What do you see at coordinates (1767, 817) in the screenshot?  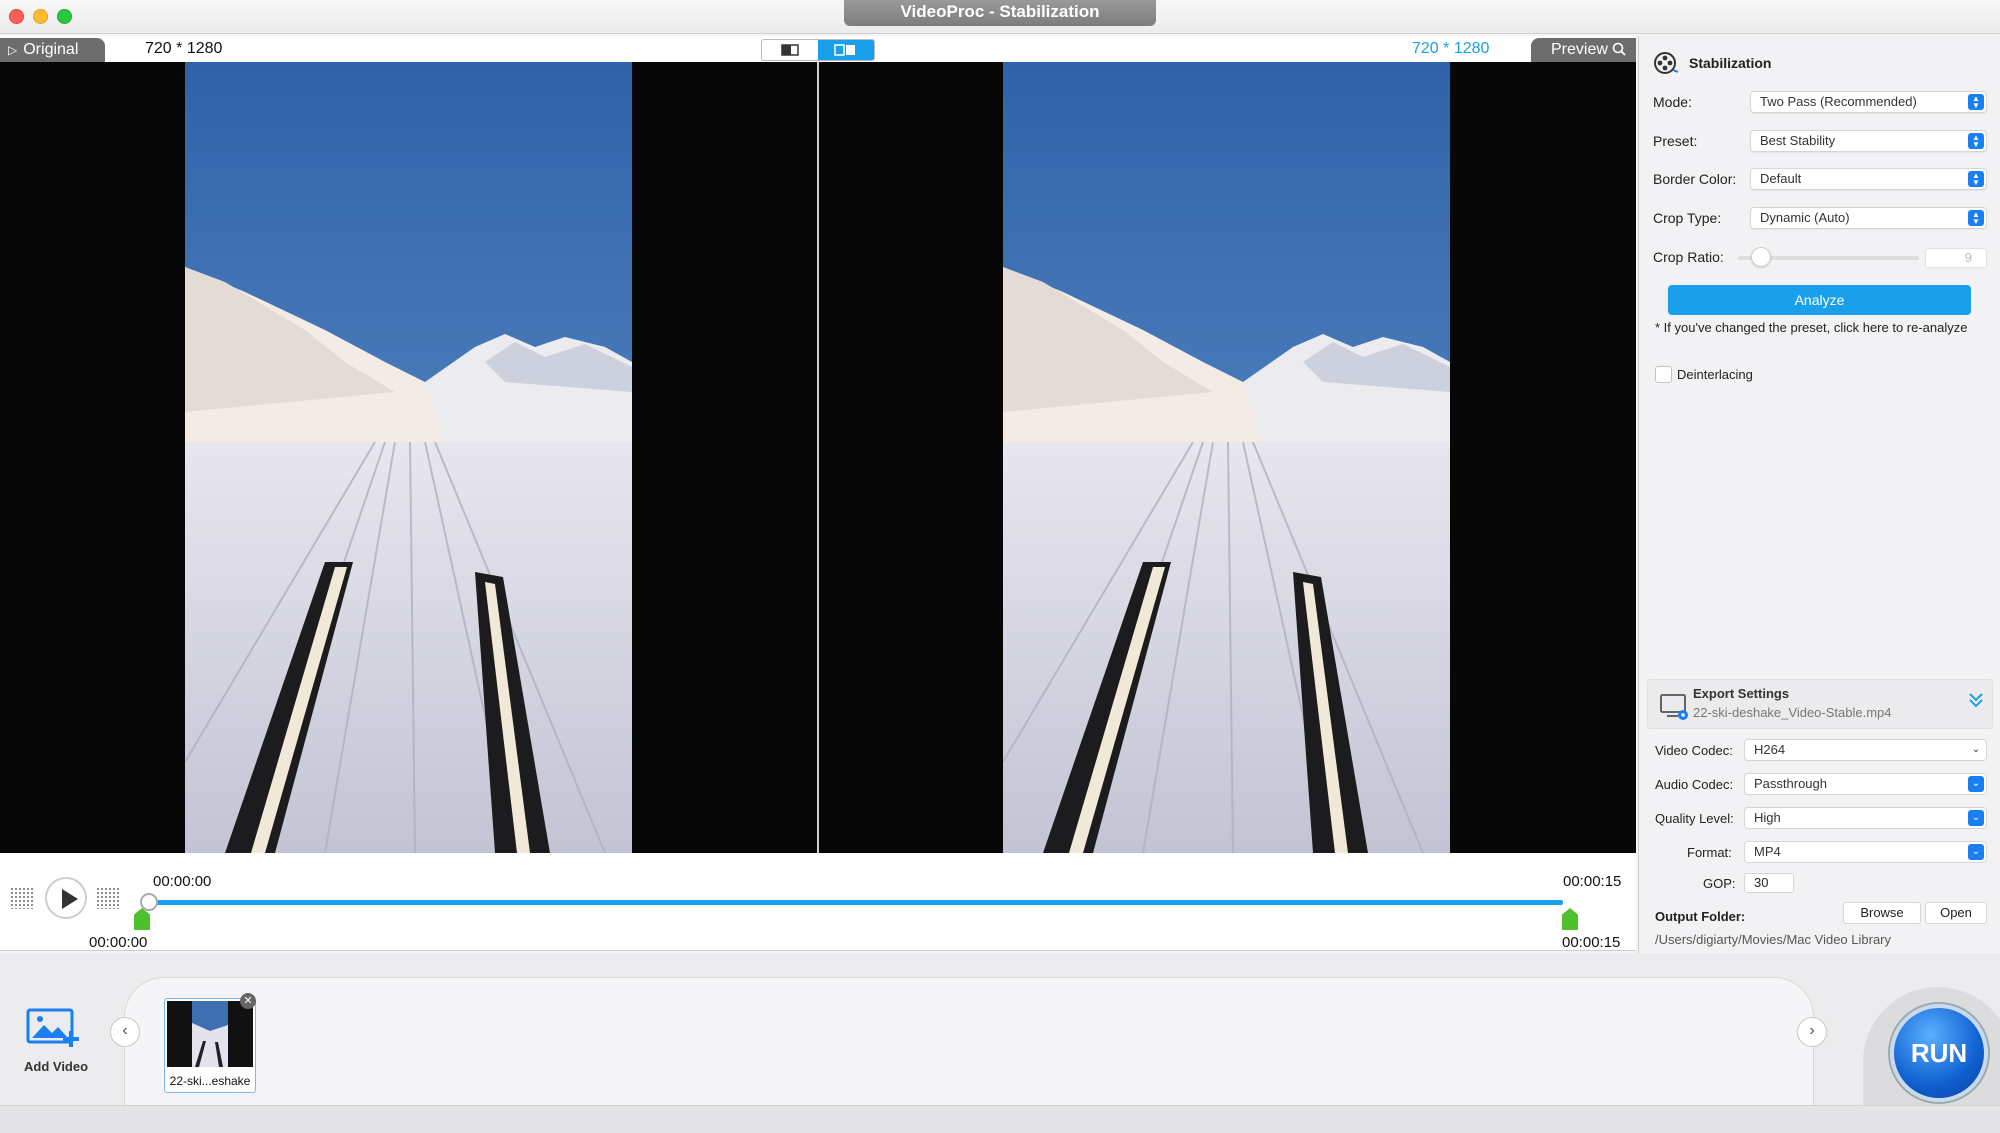 I see `quality-level-value: High` at bounding box center [1767, 817].